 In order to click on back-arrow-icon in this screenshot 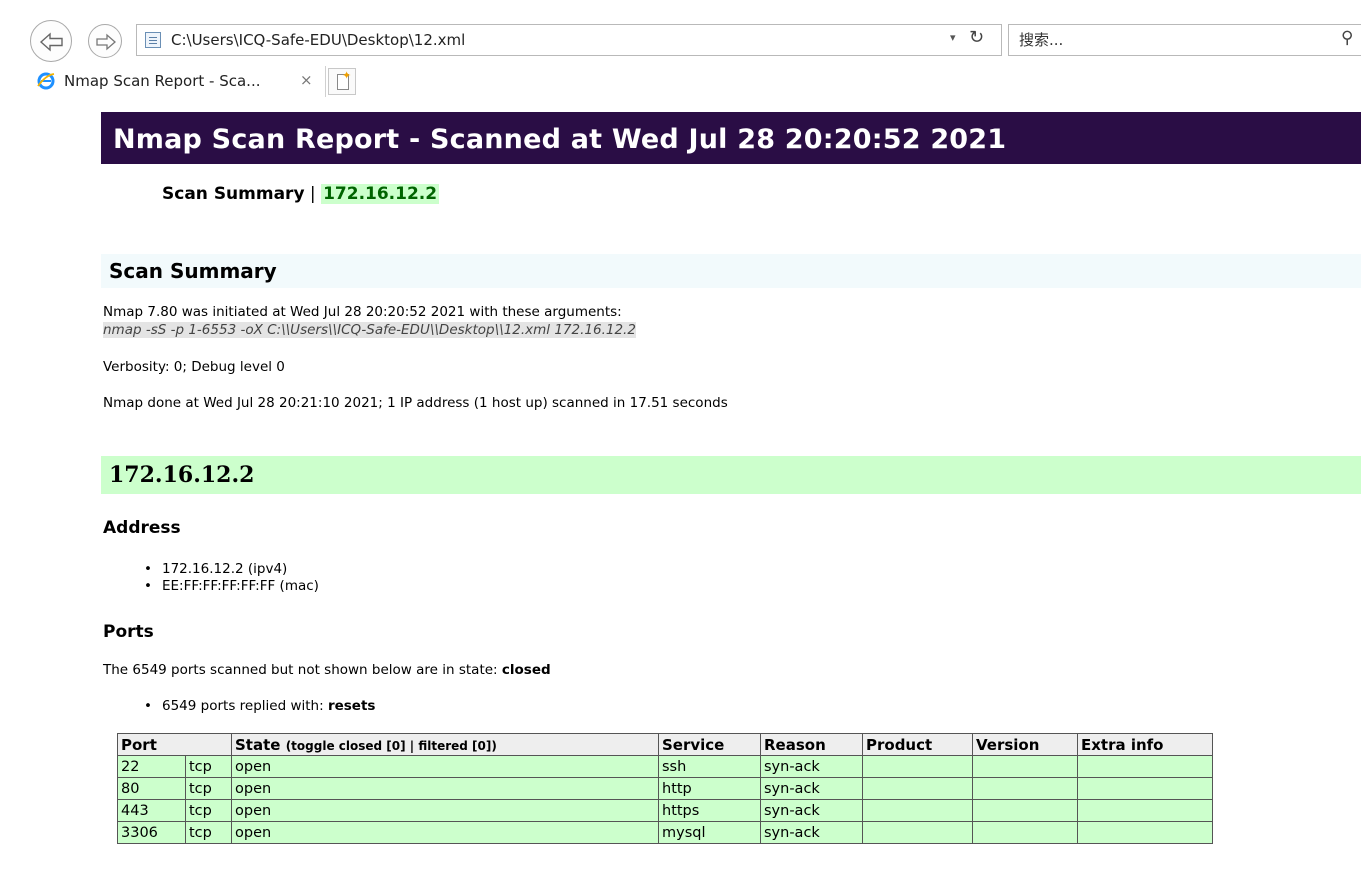, I will do `click(51, 42)`.